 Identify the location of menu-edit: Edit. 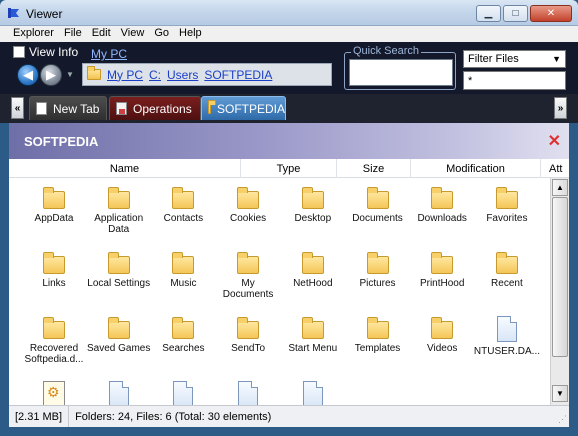
(101, 34).